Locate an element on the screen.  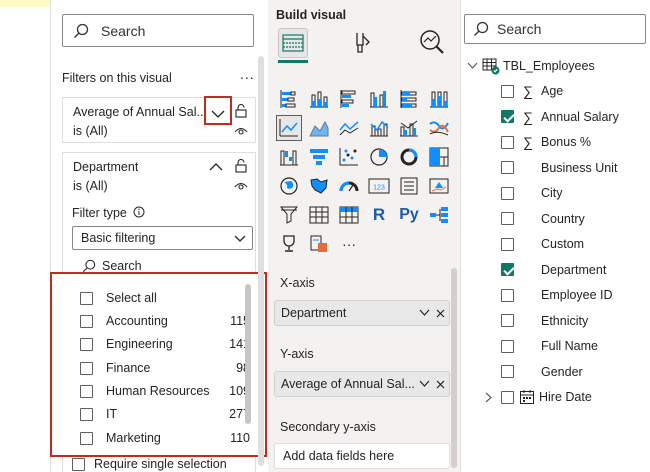
field-row: ∑ Bonus % is located at coordinates (546, 142).